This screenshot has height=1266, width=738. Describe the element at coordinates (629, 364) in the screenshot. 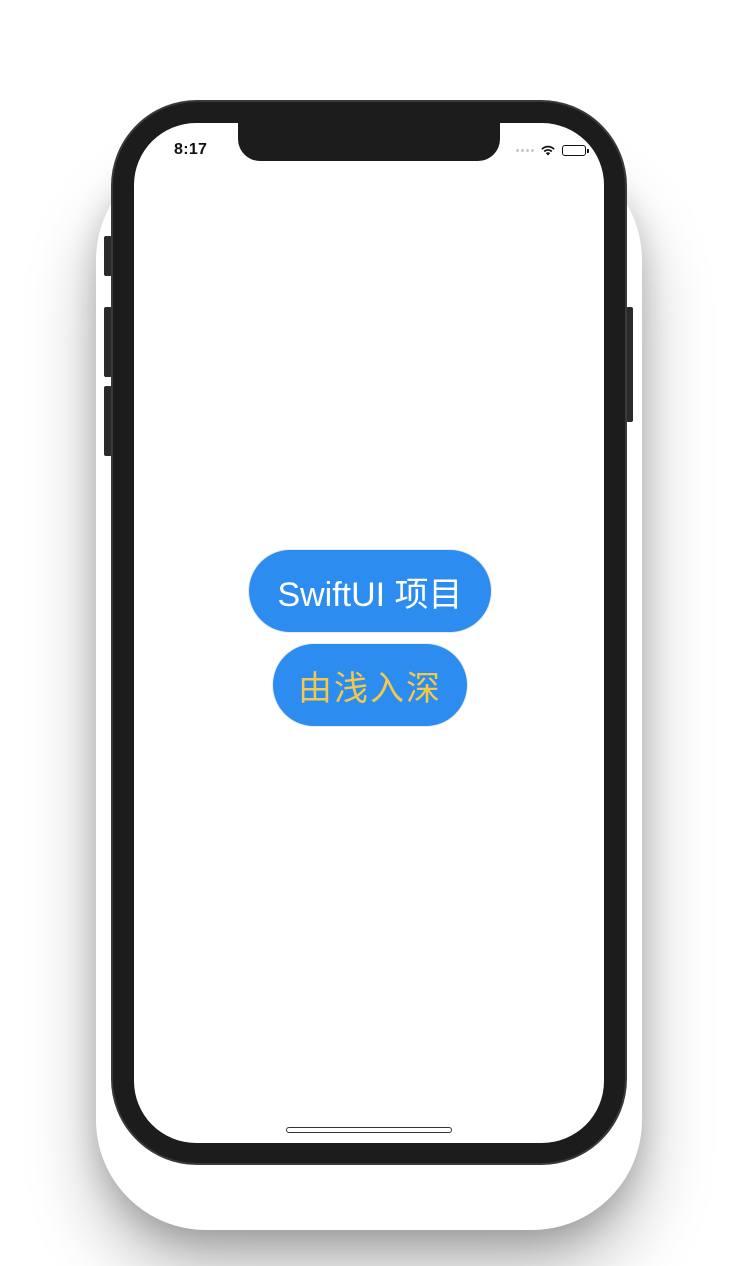

I see `power-button` at that location.